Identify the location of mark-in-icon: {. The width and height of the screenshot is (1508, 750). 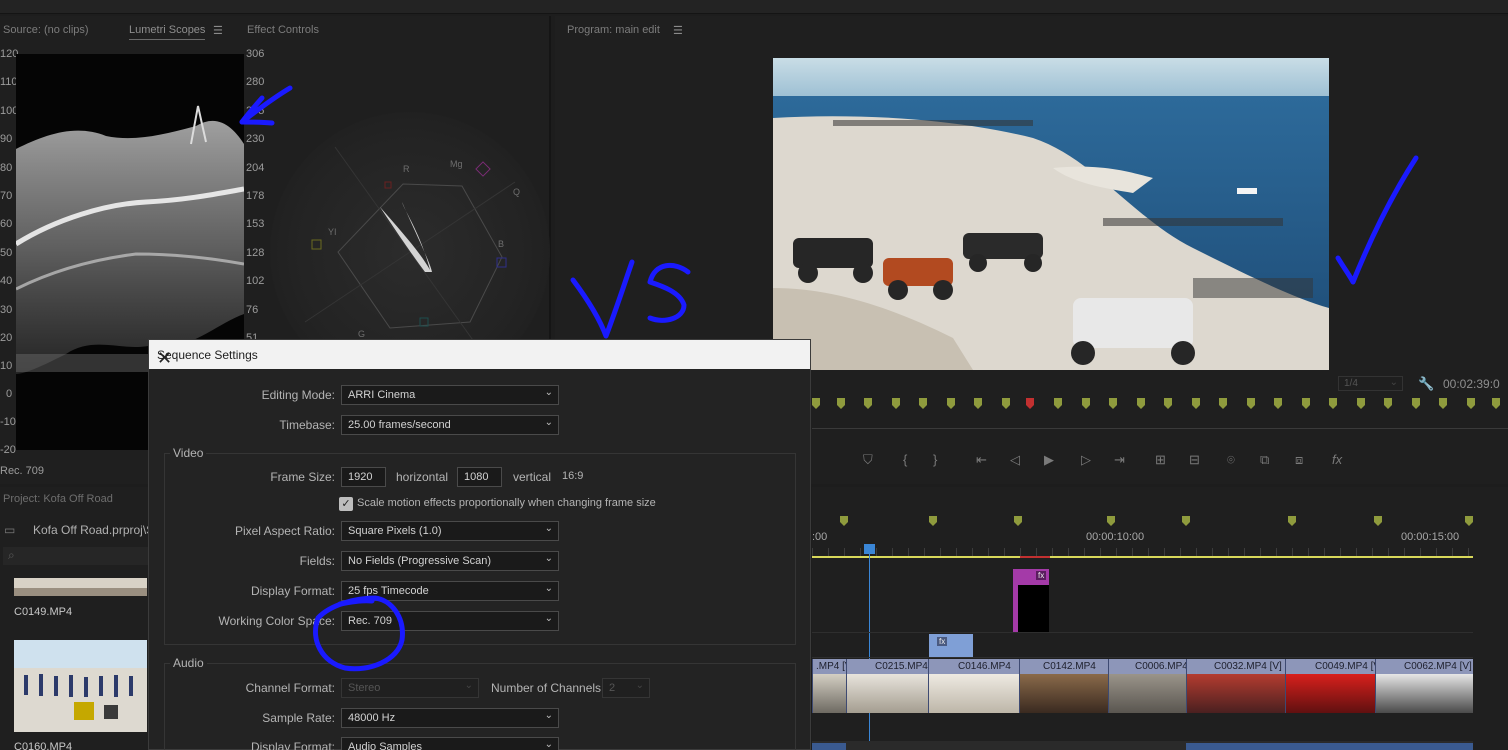
(905, 459).